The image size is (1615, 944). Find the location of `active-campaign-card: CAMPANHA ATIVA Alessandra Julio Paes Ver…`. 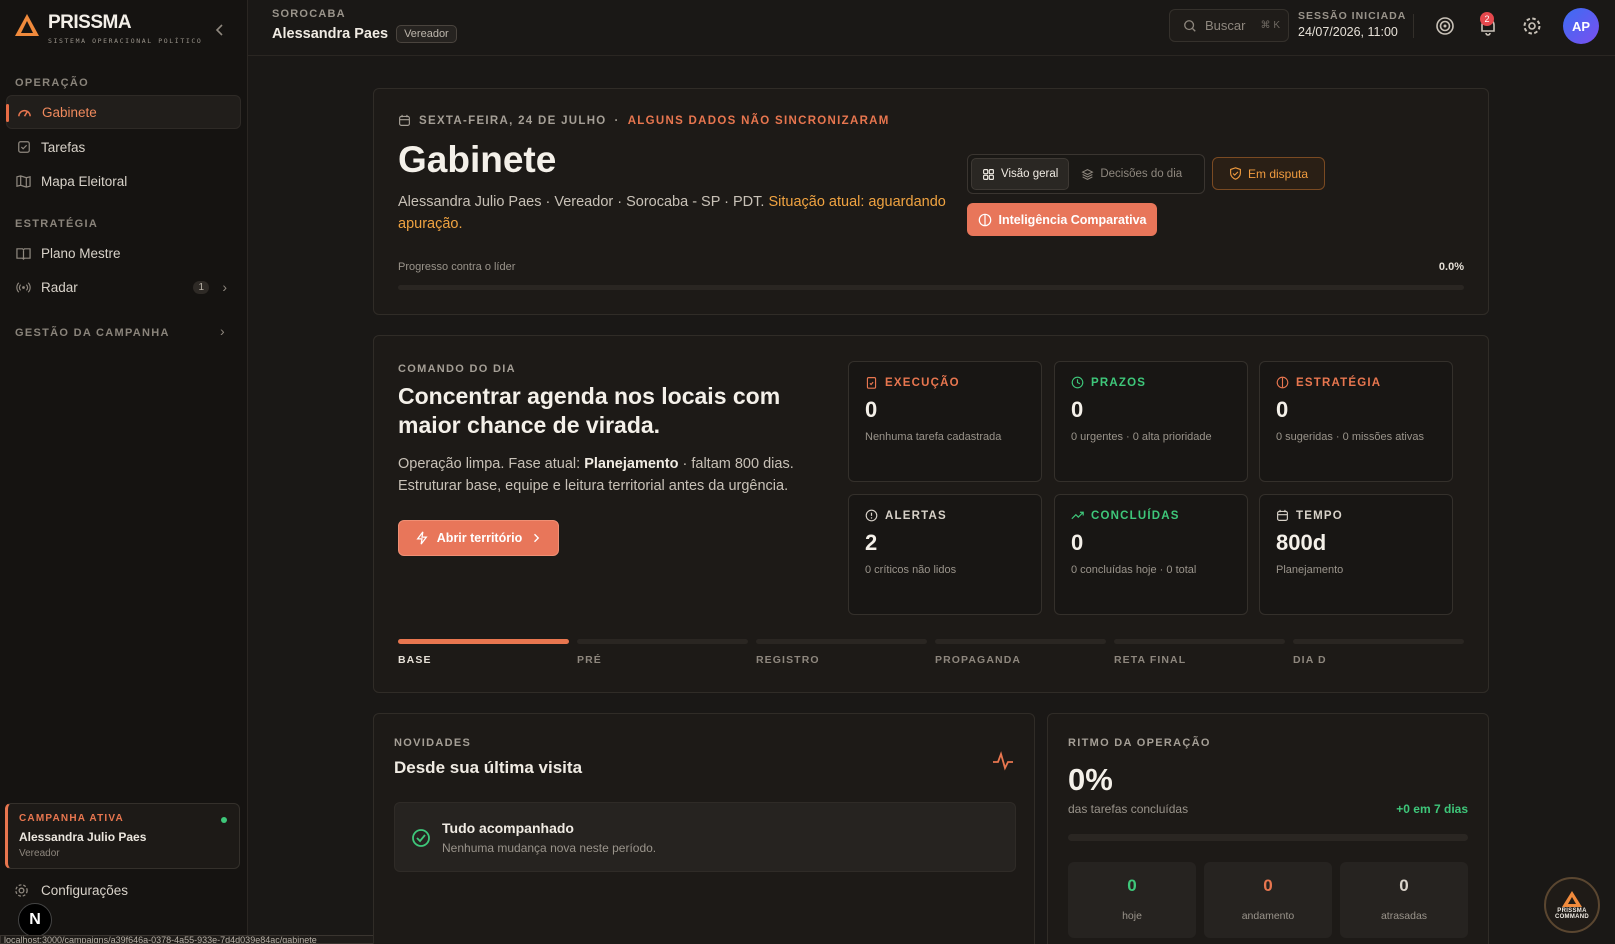

active-campaign-card: CAMPANHA ATIVA Alessandra Julio Paes Ver… is located at coordinates (122, 836).